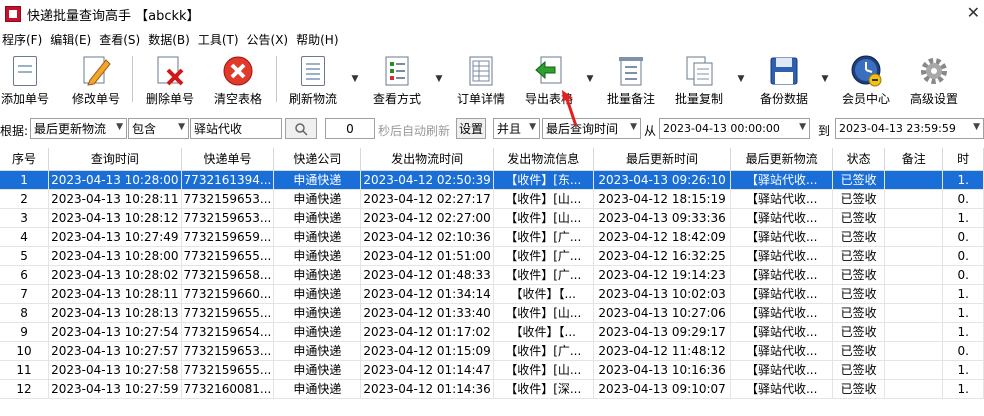 The height and width of the screenshot is (416, 984). What do you see at coordinates (590, 79) in the screenshot?
I see `export-dropdown-icon: ▼` at bounding box center [590, 79].